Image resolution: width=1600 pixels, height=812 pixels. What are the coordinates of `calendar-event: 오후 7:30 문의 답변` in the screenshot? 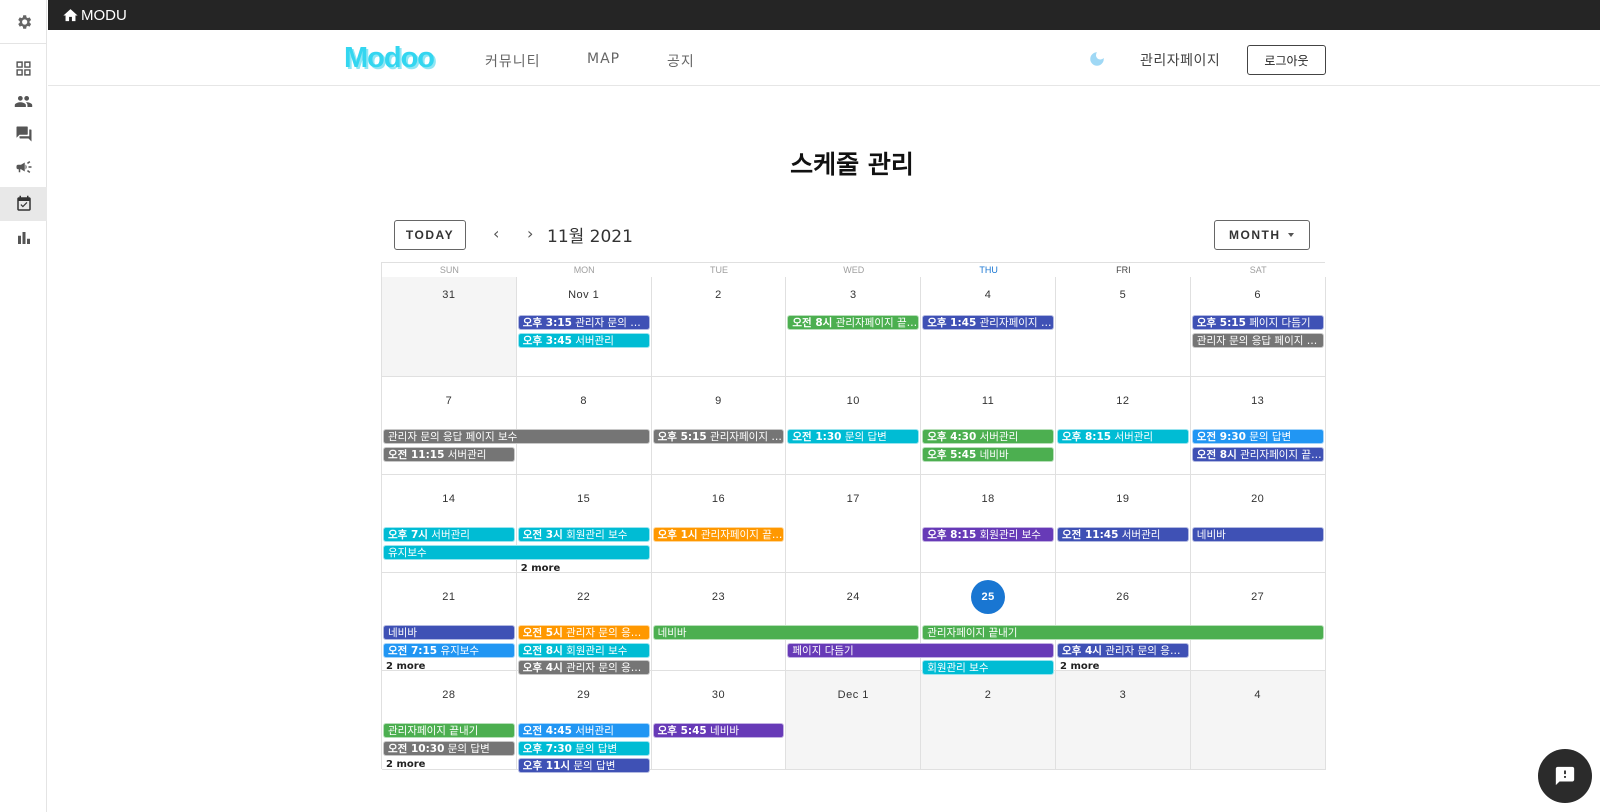 It's located at (583, 748).